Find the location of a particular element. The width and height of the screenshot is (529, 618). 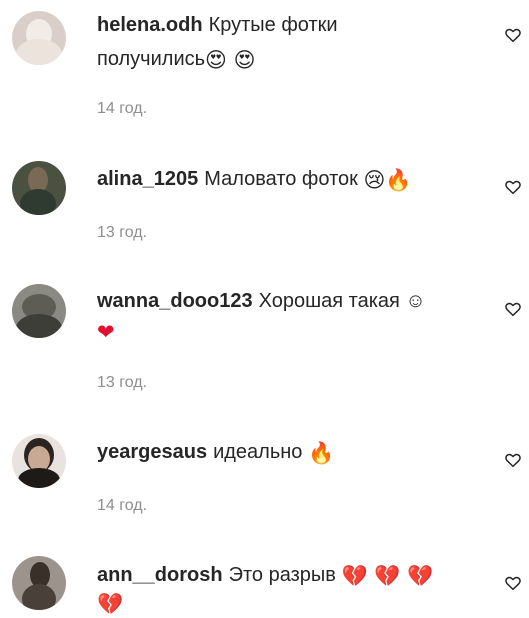

comment-line: получились😍 😍 is located at coordinates (176, 59).